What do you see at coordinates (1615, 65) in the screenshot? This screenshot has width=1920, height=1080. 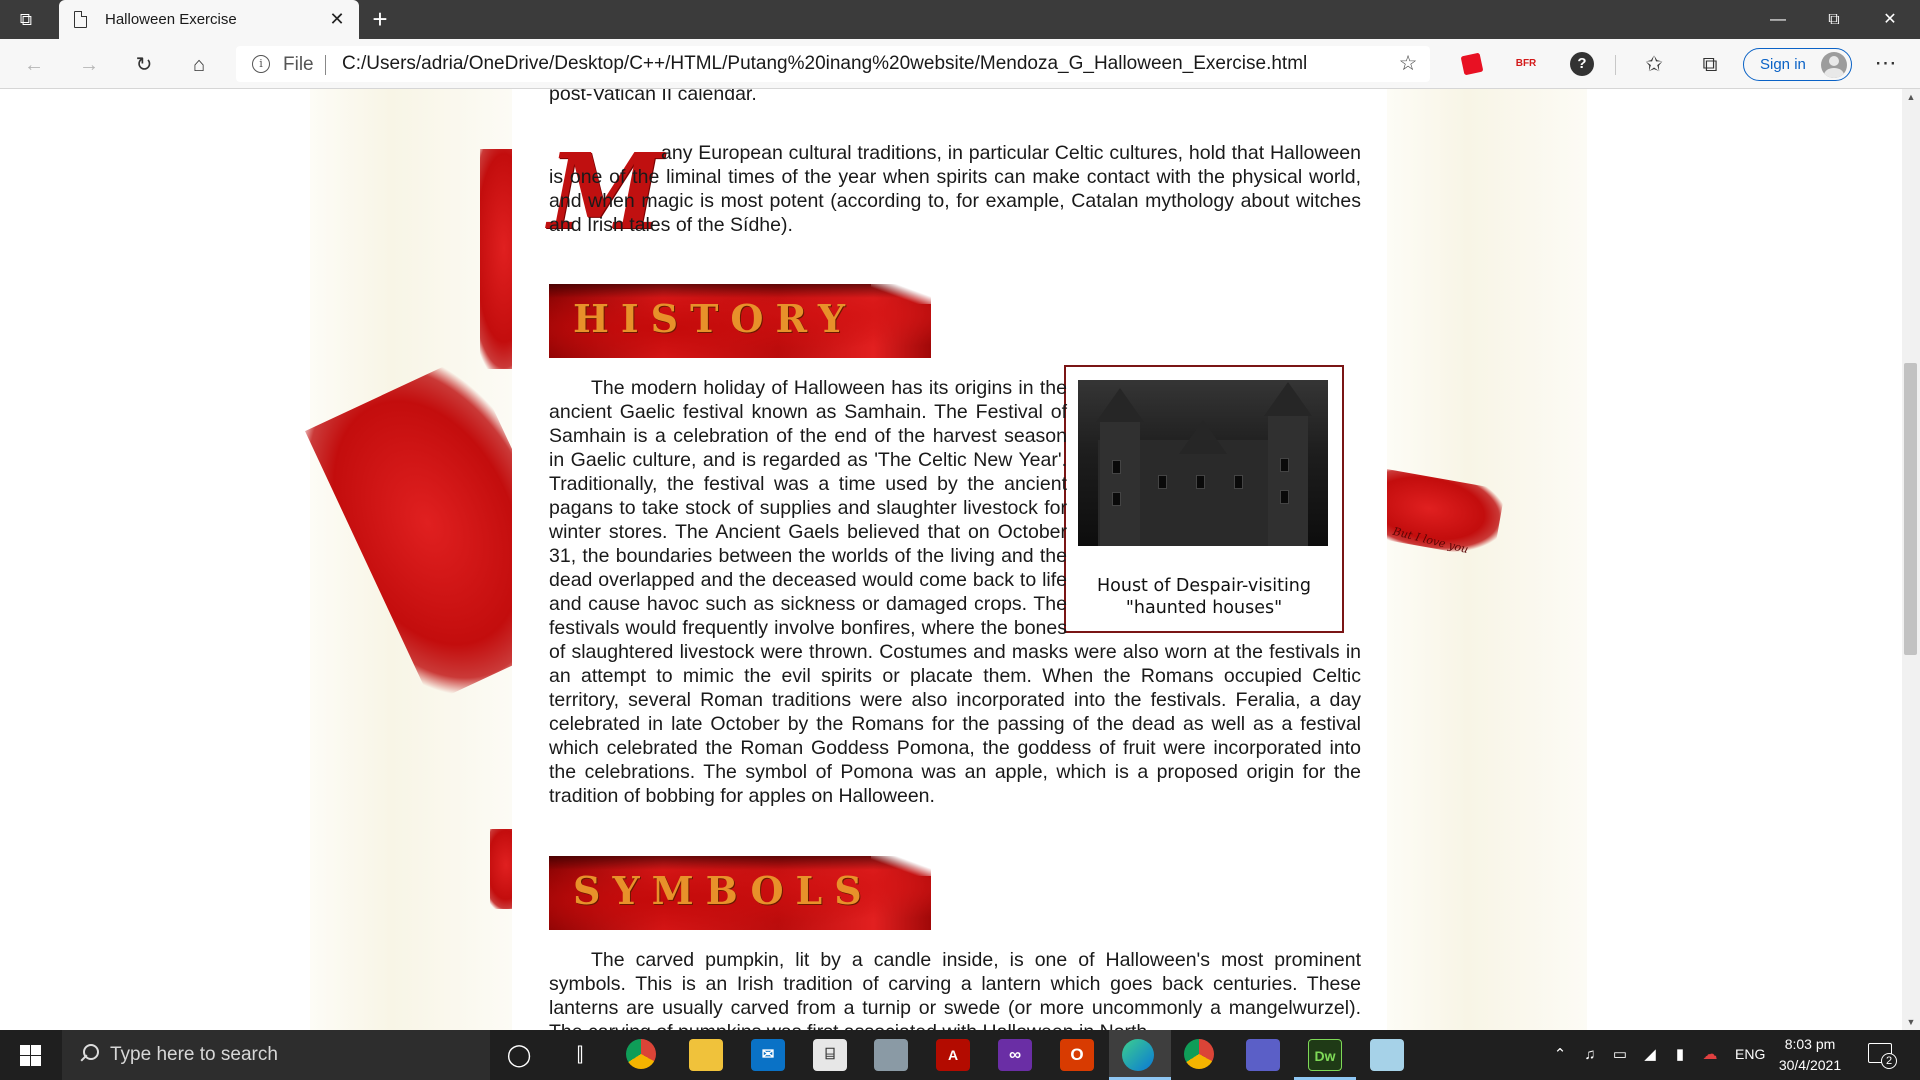 I see `toolbar-divider` at bounding box center [1615, 65].